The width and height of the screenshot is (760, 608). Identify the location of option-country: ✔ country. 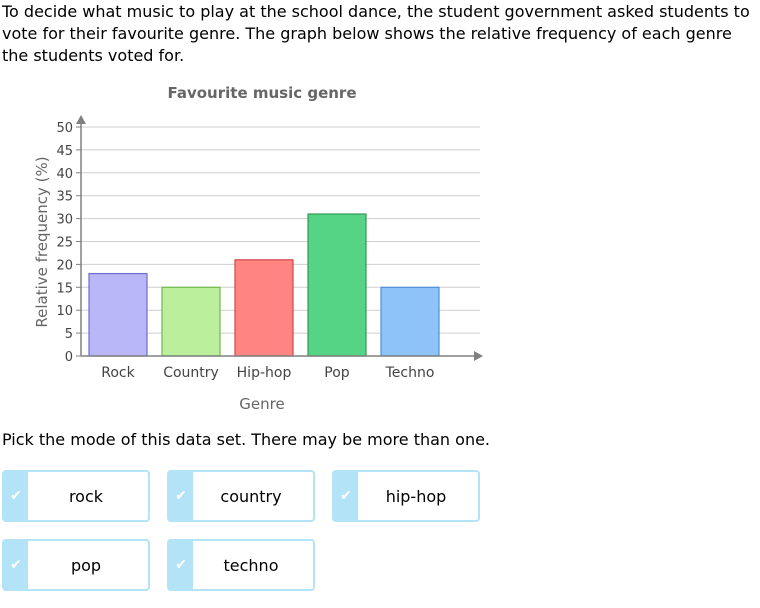
(241, 496).